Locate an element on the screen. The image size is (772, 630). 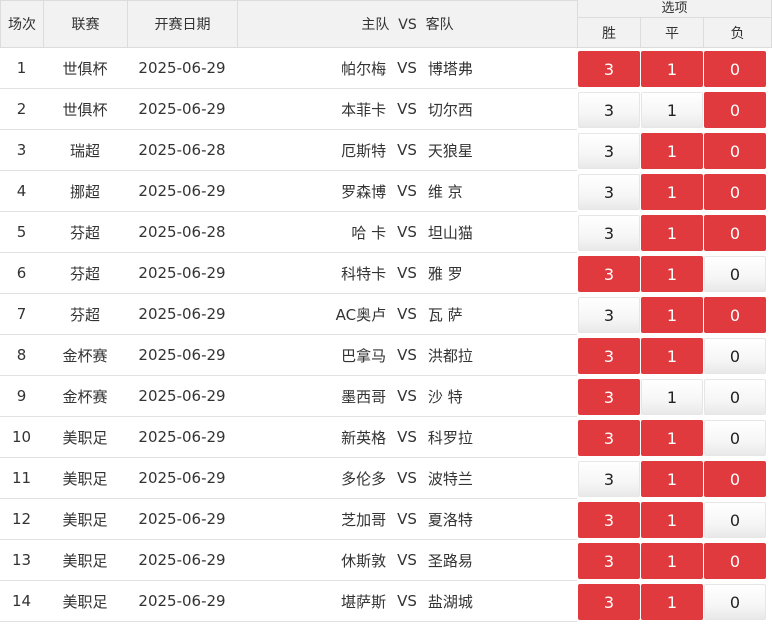
header-draw: 平 is located at coordinates (672, 32).